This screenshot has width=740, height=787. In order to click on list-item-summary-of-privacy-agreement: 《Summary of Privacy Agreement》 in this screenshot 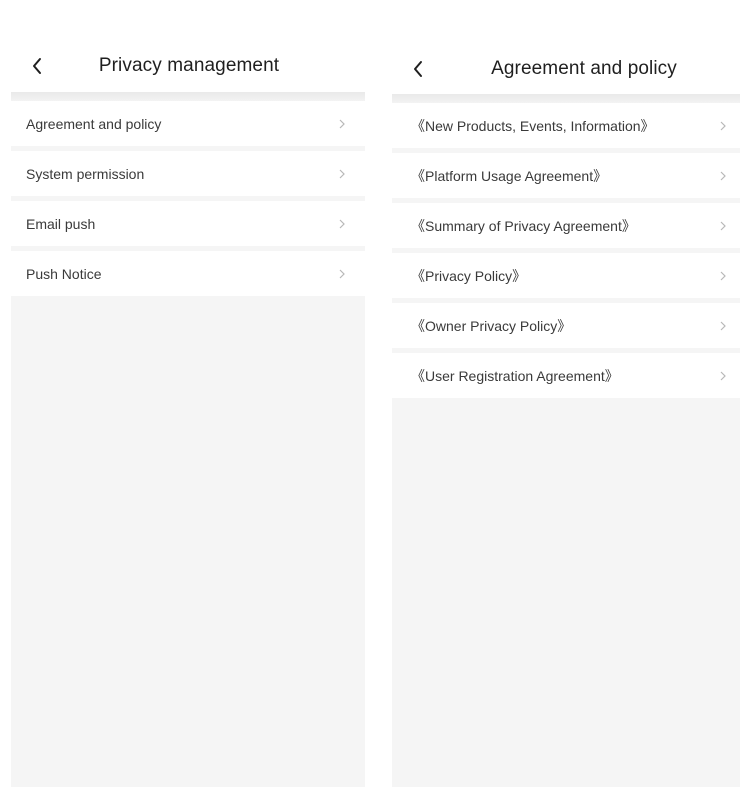, I will do `click(566, 225)`.